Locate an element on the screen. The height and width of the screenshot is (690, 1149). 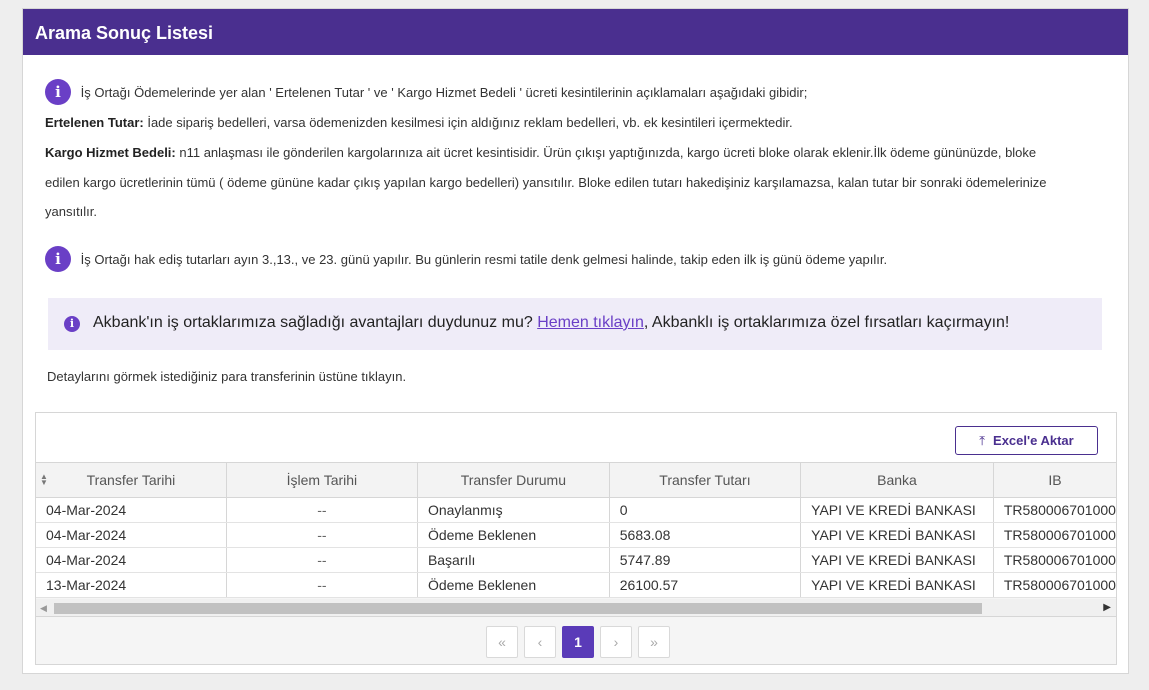
column-header-transaction-date: İşlem Tarihi is located at coordinates (322, 480).